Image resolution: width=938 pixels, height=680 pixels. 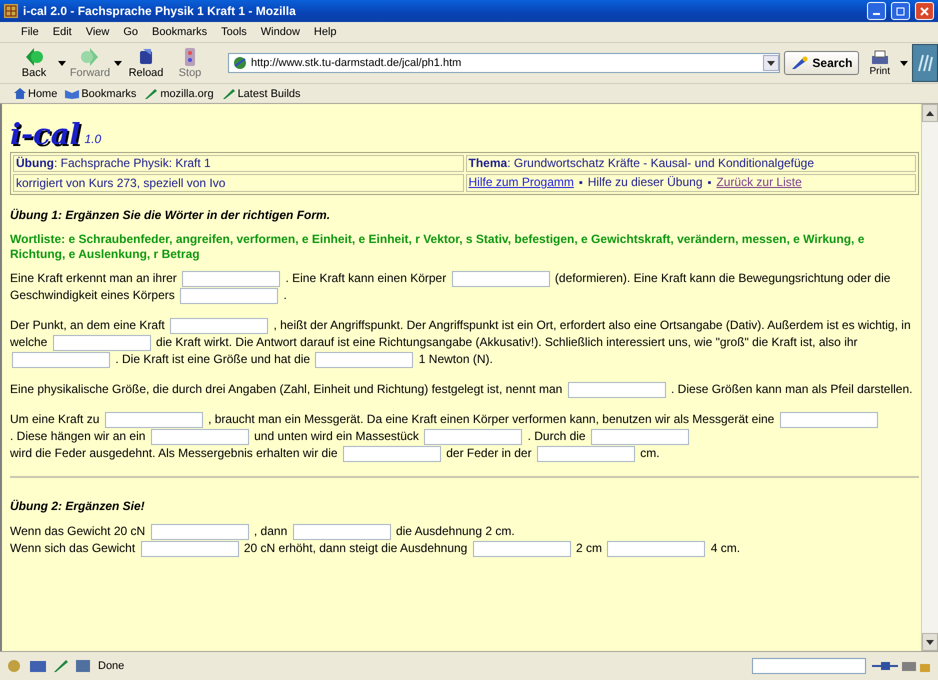 What do you see at coordinates (822, 63) in the screenshot?
I see `search-button: Search` at bounding box center [822, 63].